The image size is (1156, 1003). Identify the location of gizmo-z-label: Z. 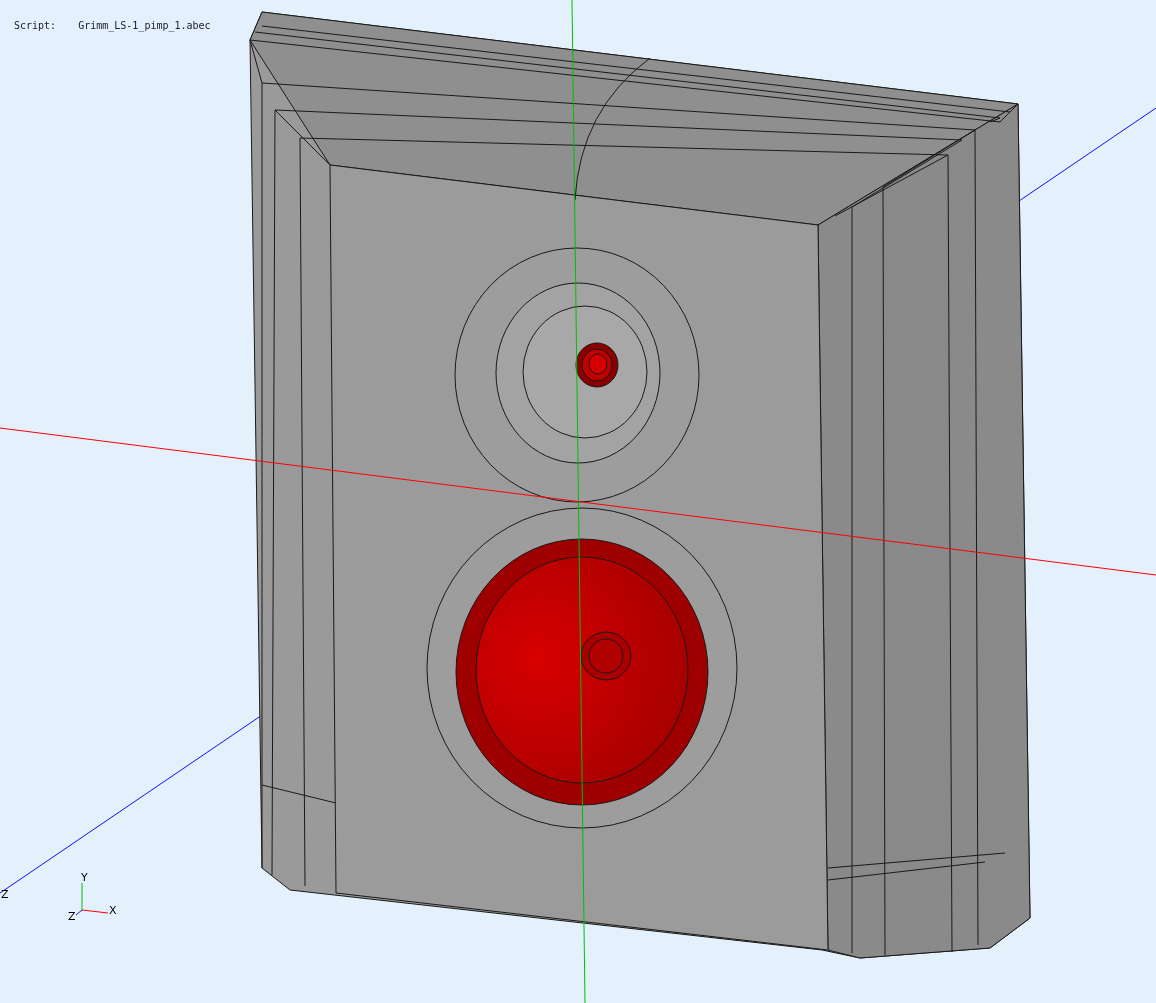
(72, 916).